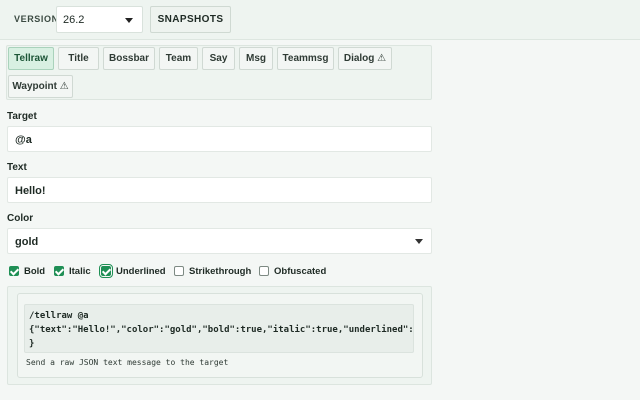 Image resolution: width=640 pixels, height=400 pixels. What do you see at coordinates (23, 140) in the screenshot?
I see `target-value: @a` at bounding box center [23, 140].